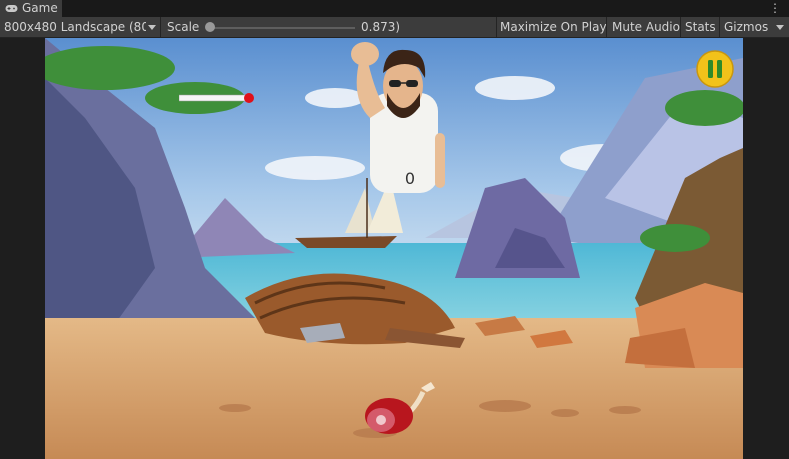 This screenshot has height=459, width=789. Describe the element at coordinates (40, 8) in the screenshot. I see `game-tab-label: Game` at that location.